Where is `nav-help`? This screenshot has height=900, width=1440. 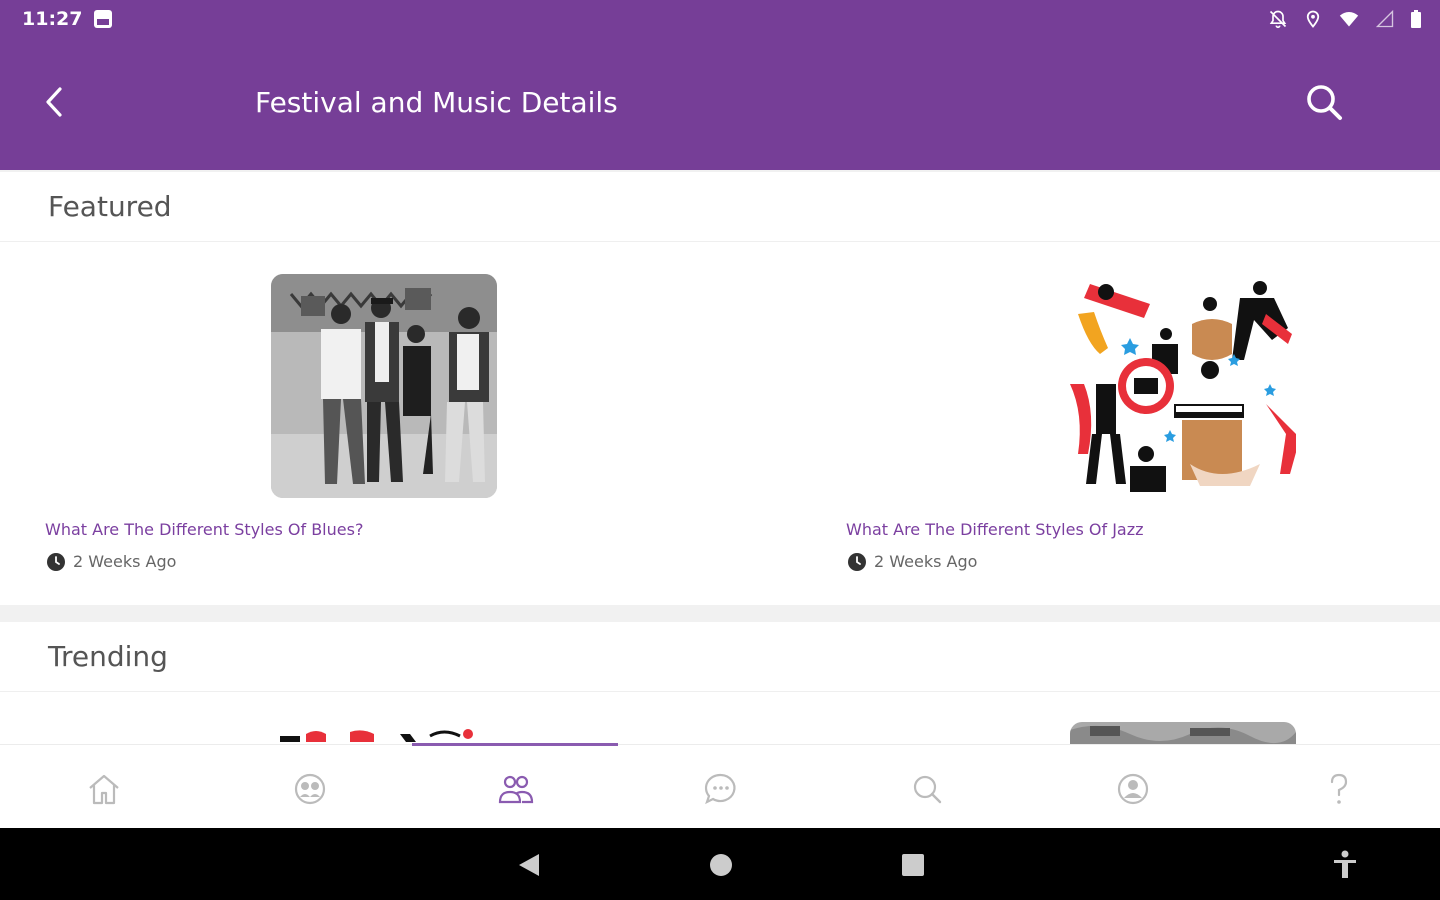 nav-help is located at coordinates (1339, 789).